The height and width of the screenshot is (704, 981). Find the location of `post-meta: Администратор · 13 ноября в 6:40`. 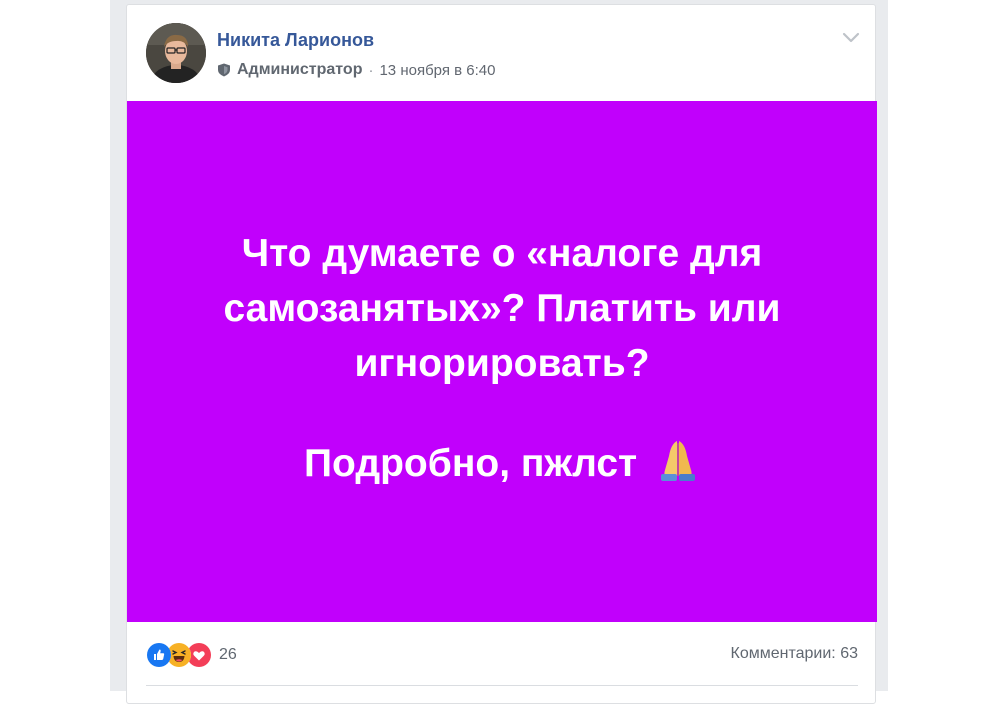

post-meta: Администратор · 13 ноября в 6:40 is located at coordinates (356, 70).